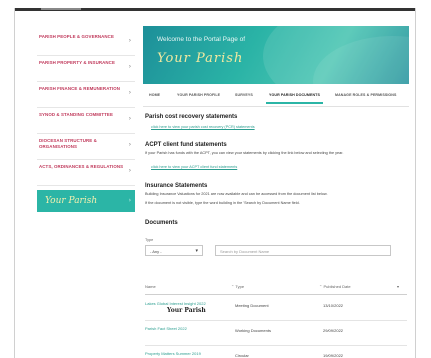 This screenshot has height=358, width=431. Describe the element at coordinates (176, 303) in the screenshot. I see `document-link: Lakes Global Interest Insight 2022` at that location.